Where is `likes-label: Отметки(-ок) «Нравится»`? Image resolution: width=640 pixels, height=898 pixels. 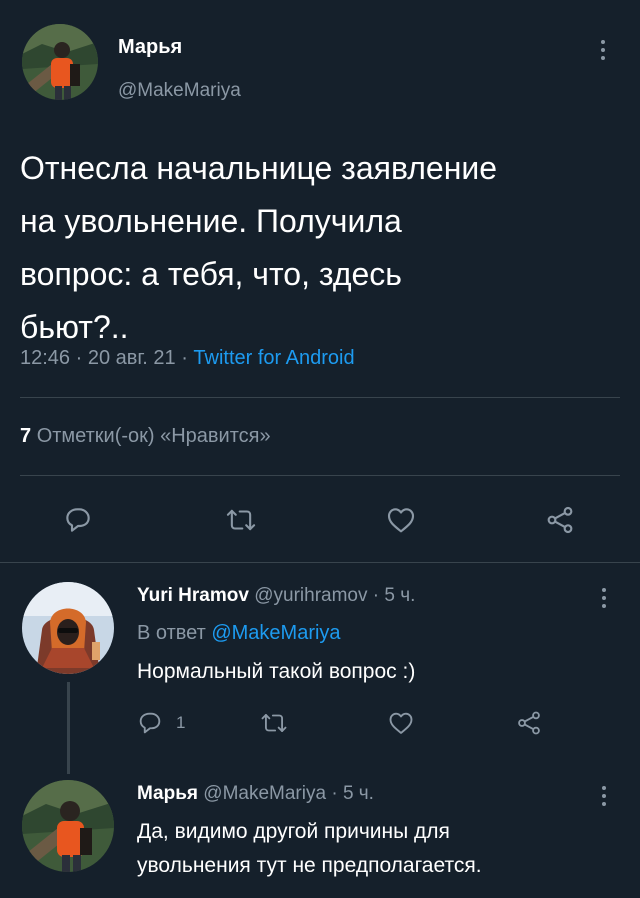 likes-label: Отметки(-ок) «Нравится» is located at coordinates (153, 436).